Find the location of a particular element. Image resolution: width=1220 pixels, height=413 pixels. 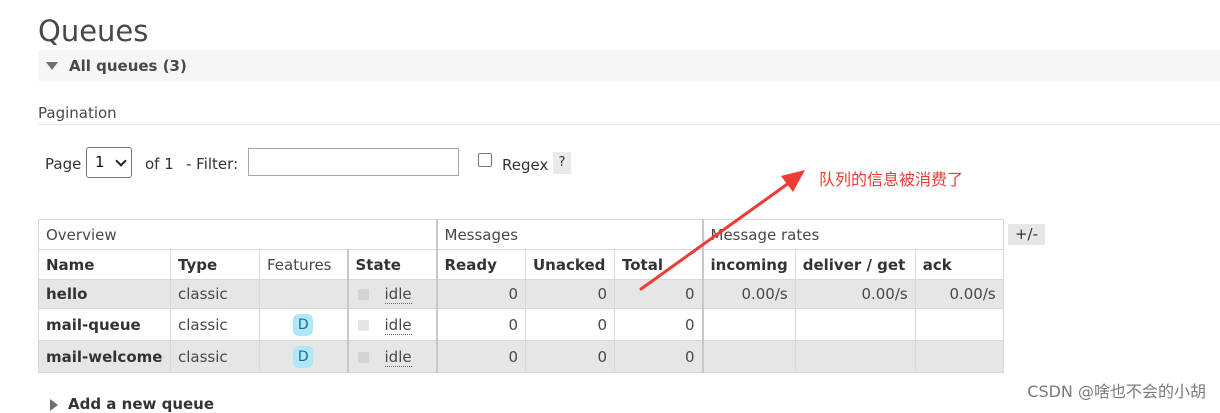

column-header-state: State is located at coordinates (391, 264).